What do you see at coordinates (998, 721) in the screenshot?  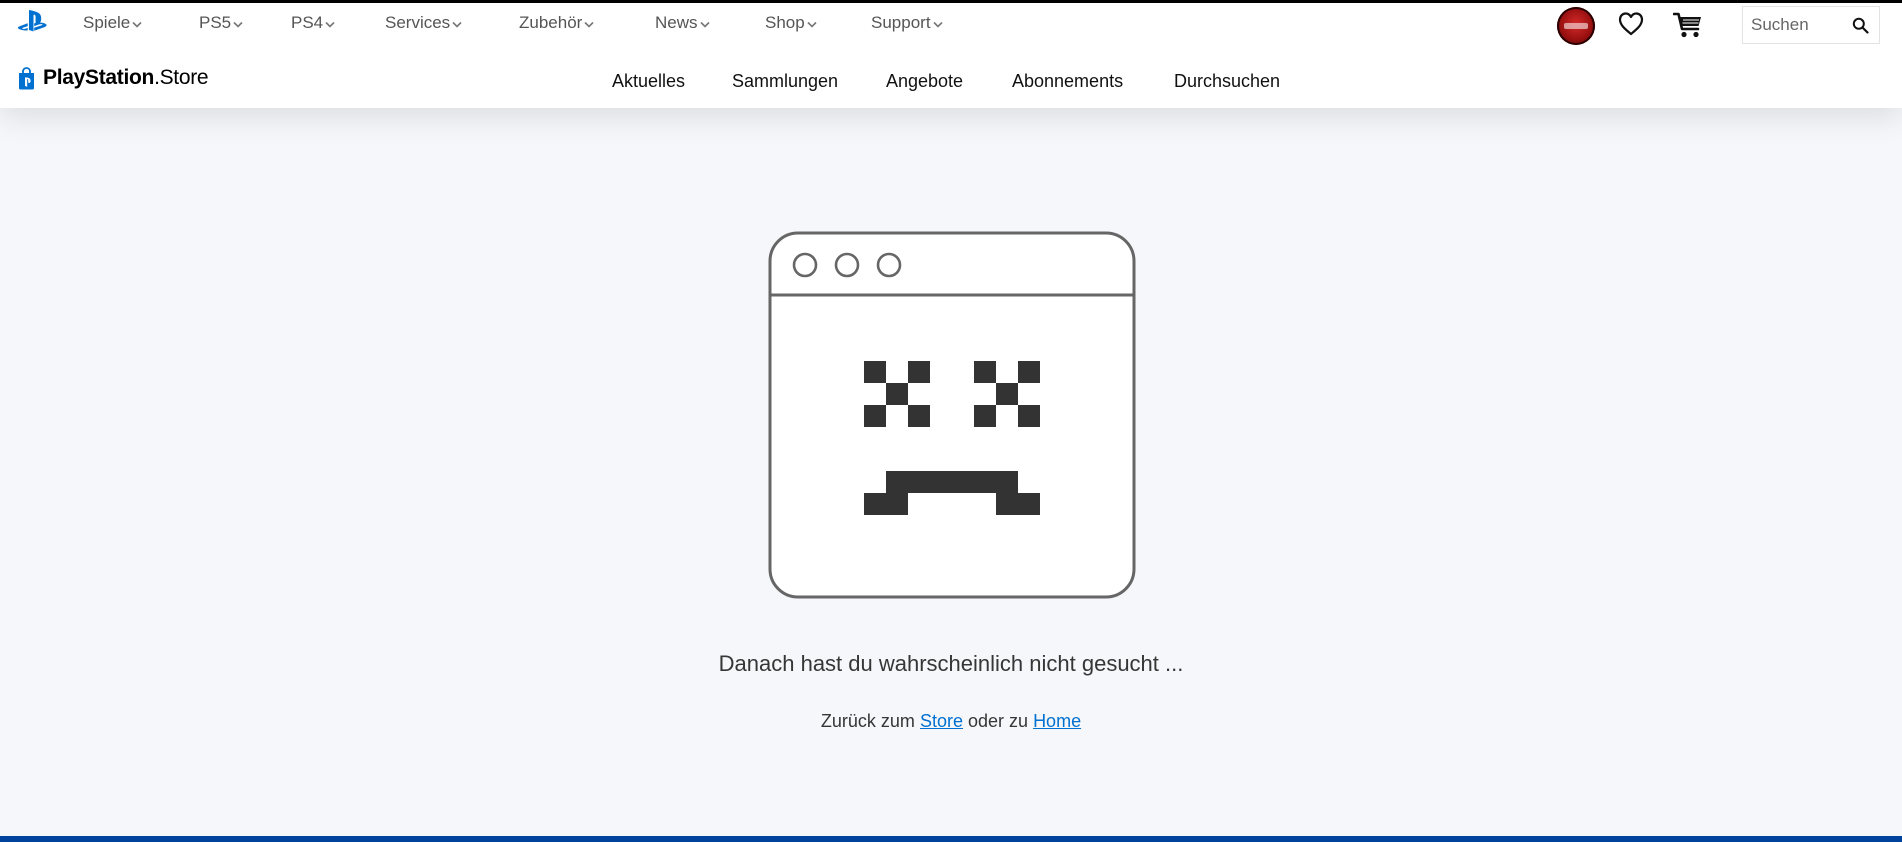 I see `error-links-middle: oder zu` at bounding box center [998, 721].